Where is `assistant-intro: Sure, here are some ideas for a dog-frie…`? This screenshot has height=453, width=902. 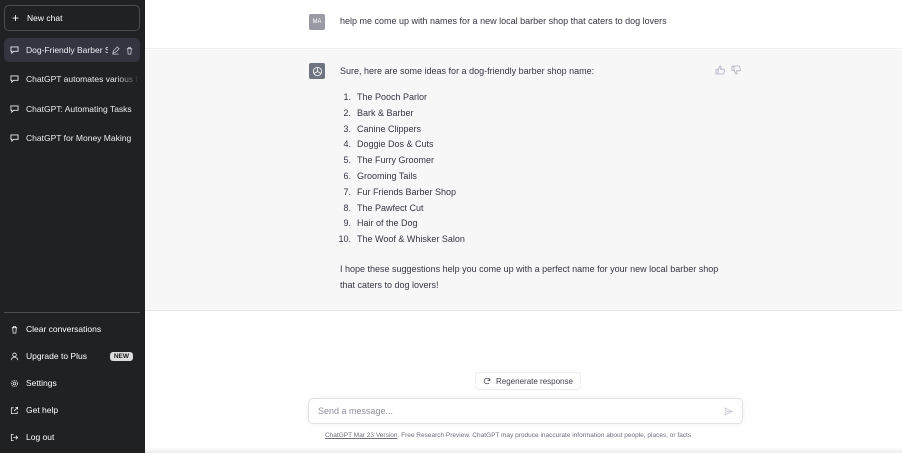 assistant-intro: Sure, here are some ideas for a dog-frie… is located at coordinates (467, 71).